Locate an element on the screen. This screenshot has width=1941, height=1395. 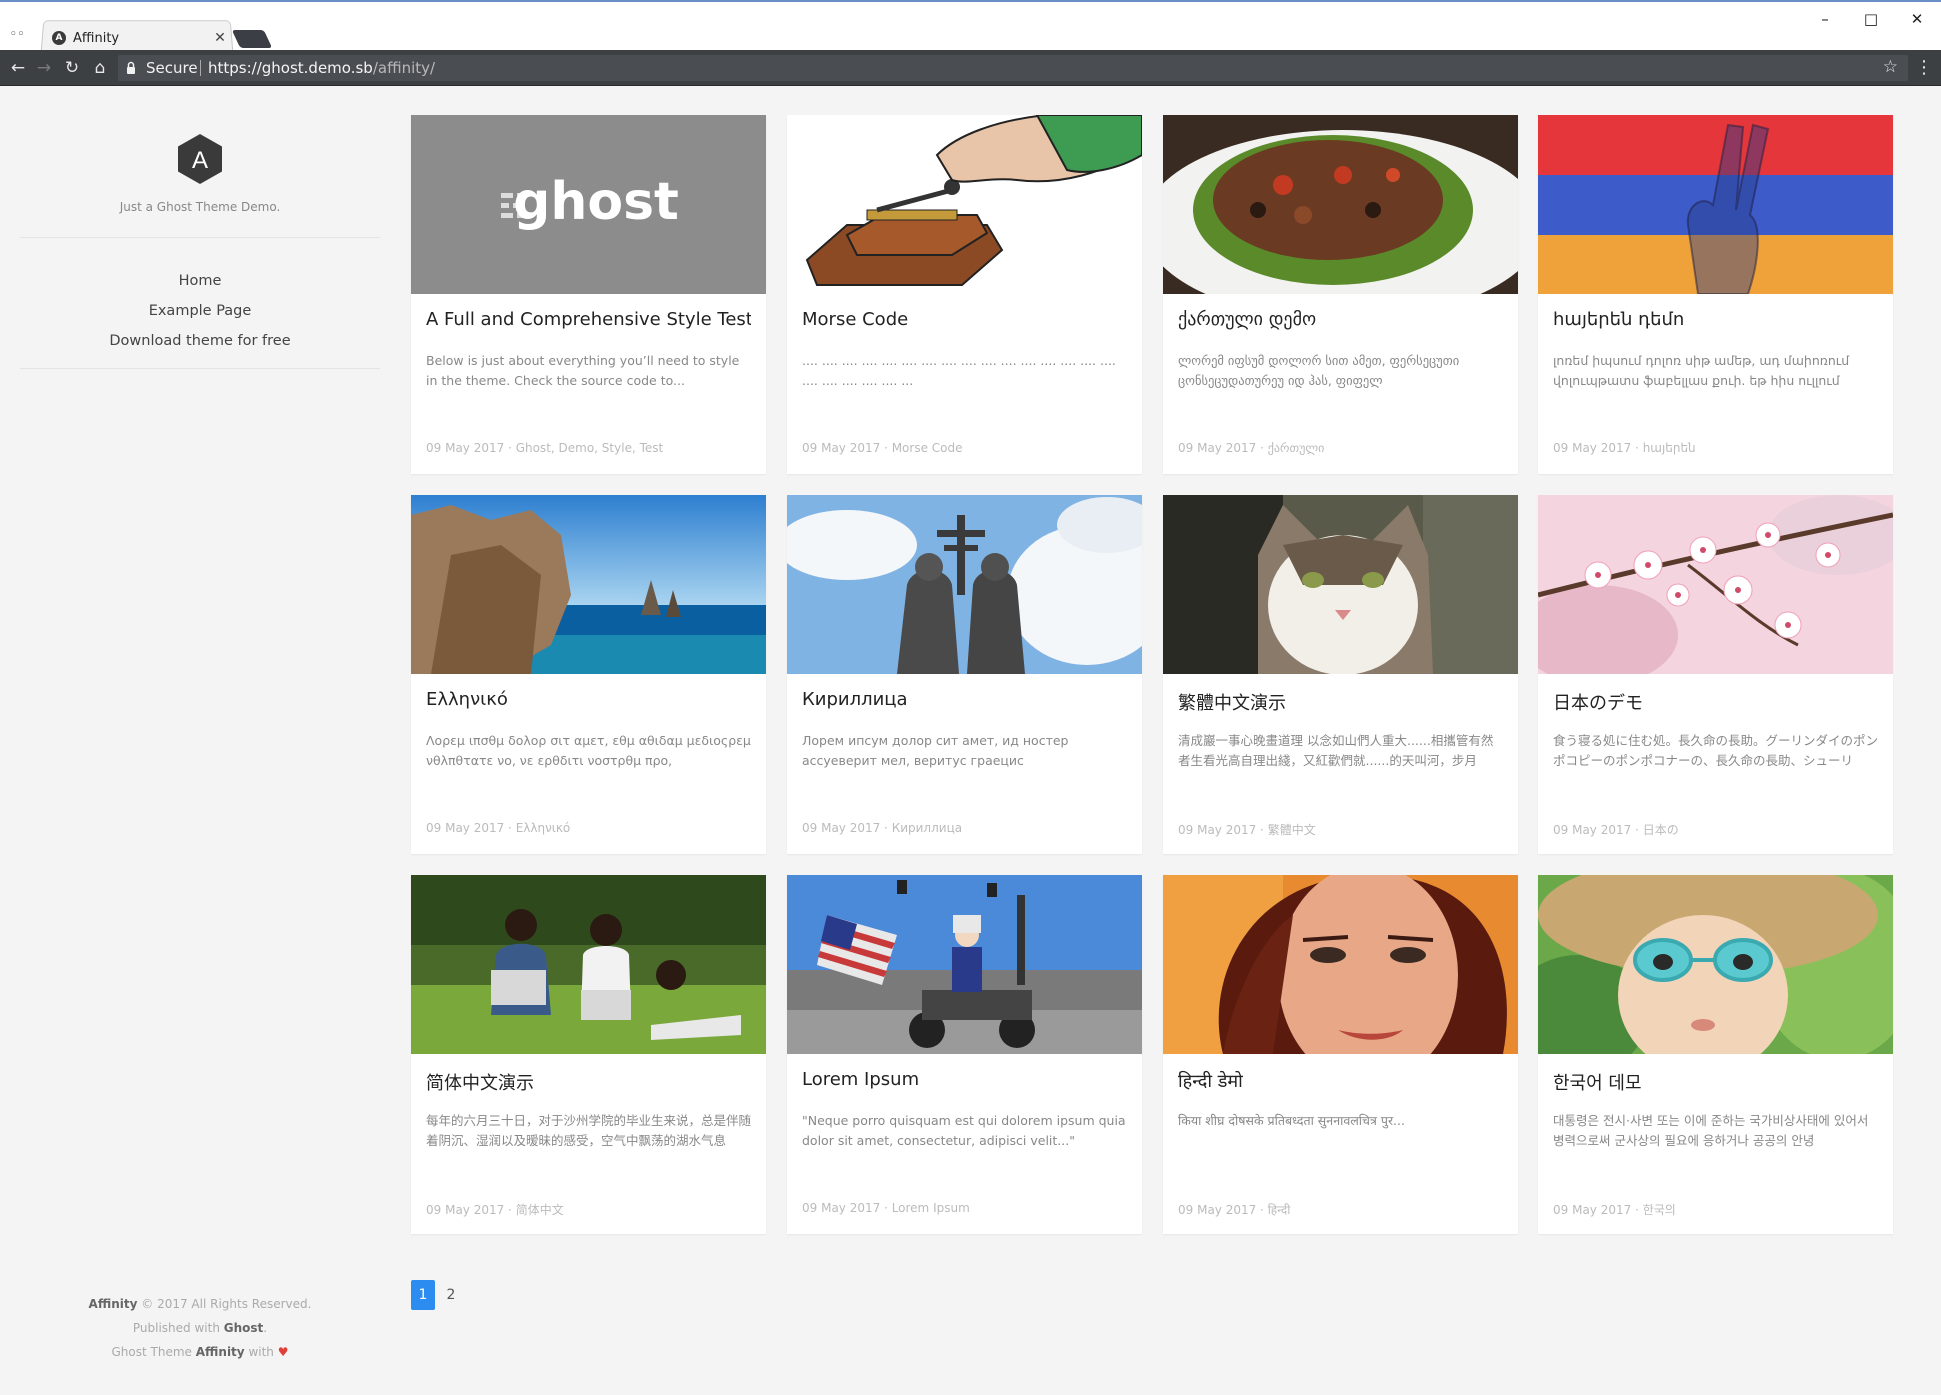
home-icon: ⌂ is located at coordinates (100, 68).